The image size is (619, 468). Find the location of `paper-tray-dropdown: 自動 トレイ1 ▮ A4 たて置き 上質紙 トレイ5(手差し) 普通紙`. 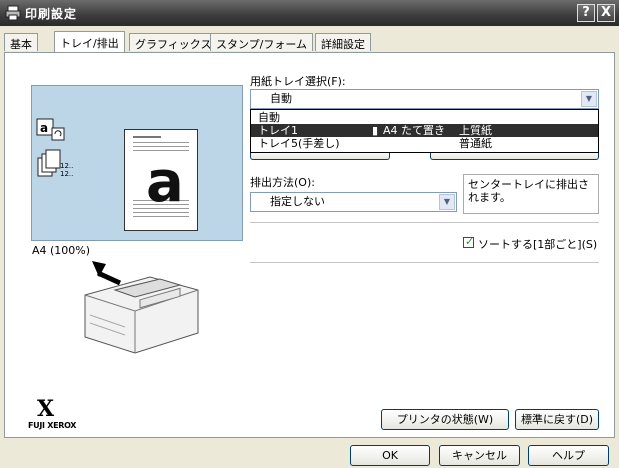

paper-tray-dropdown: 自動 トレイ1 ▮ A4 たて置き 上質紙 トレイ5(手差し) 普通紙 is located at coordinates (424, 131).